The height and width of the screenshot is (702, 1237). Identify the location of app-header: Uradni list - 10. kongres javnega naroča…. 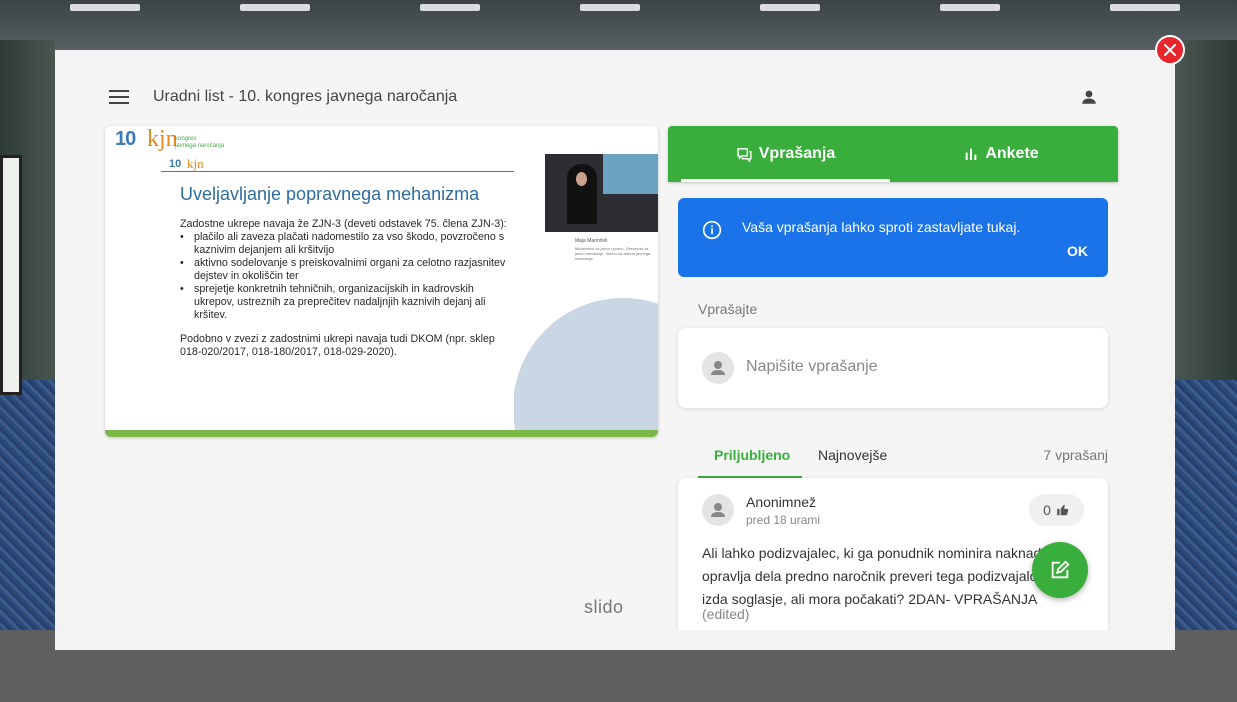
(607, 98).